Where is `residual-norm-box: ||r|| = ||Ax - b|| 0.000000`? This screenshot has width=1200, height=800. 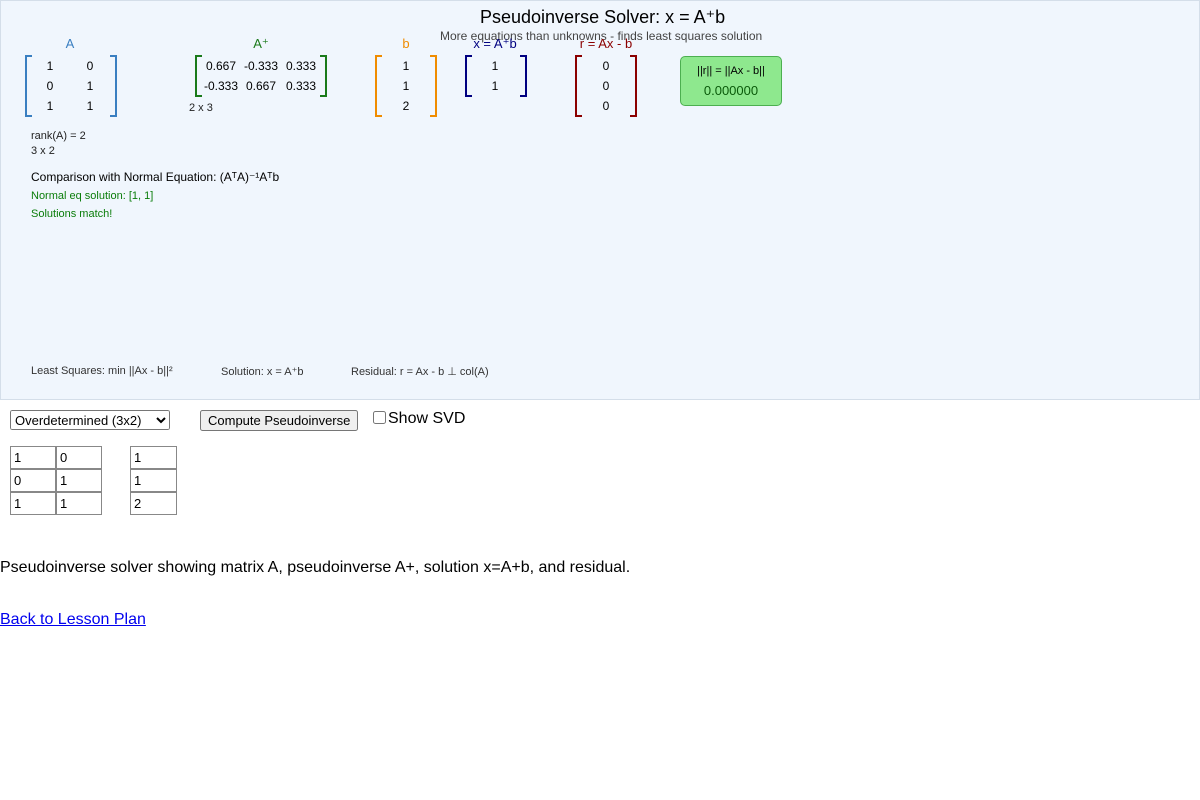
residual-norm-box: ||r|| = ||Ax - b|| 0.000000 is located at coordinates (731, 81).